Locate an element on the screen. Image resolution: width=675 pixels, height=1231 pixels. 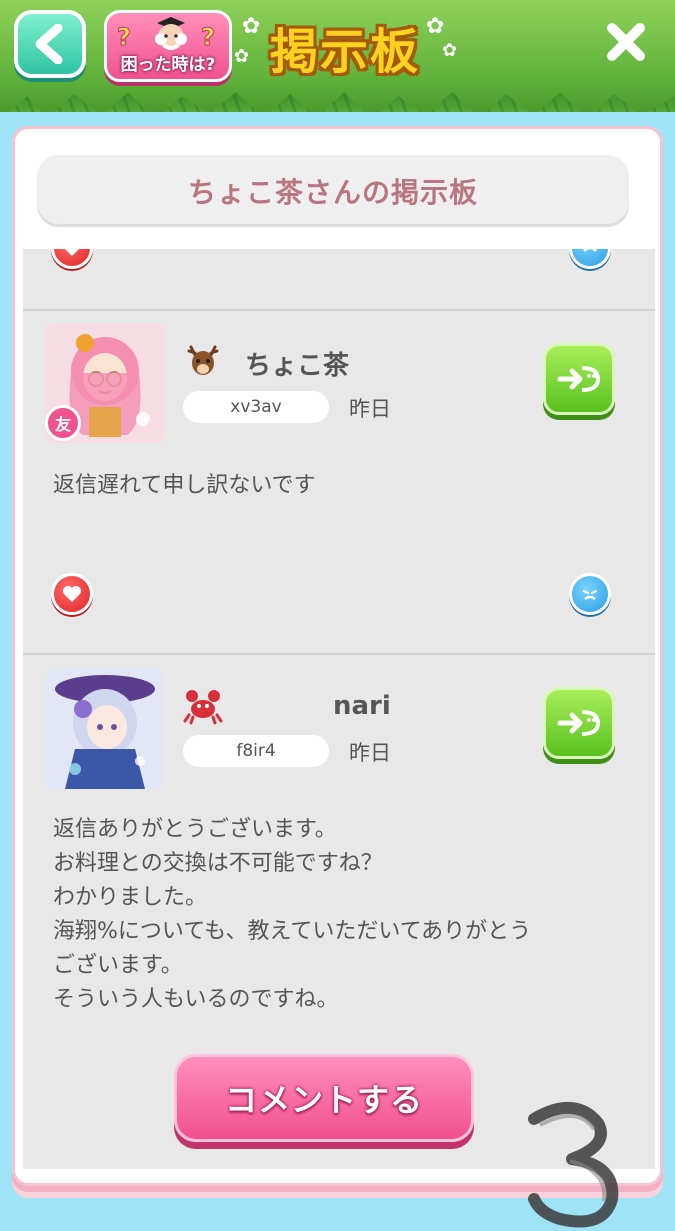
avatar is located at coordinates (105, 729).